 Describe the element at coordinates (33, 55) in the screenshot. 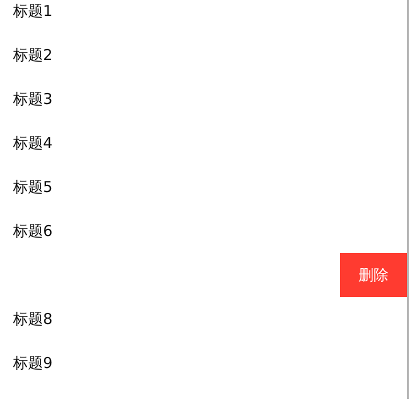

I see `list-item-title: 标题2` at that location.